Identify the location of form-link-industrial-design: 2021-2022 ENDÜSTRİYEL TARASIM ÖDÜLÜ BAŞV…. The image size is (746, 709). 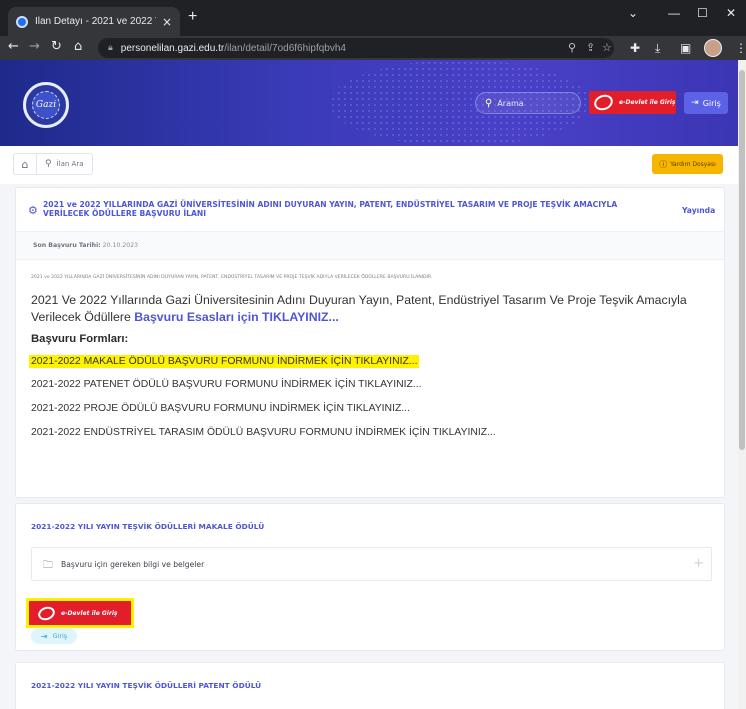
(263, 432).